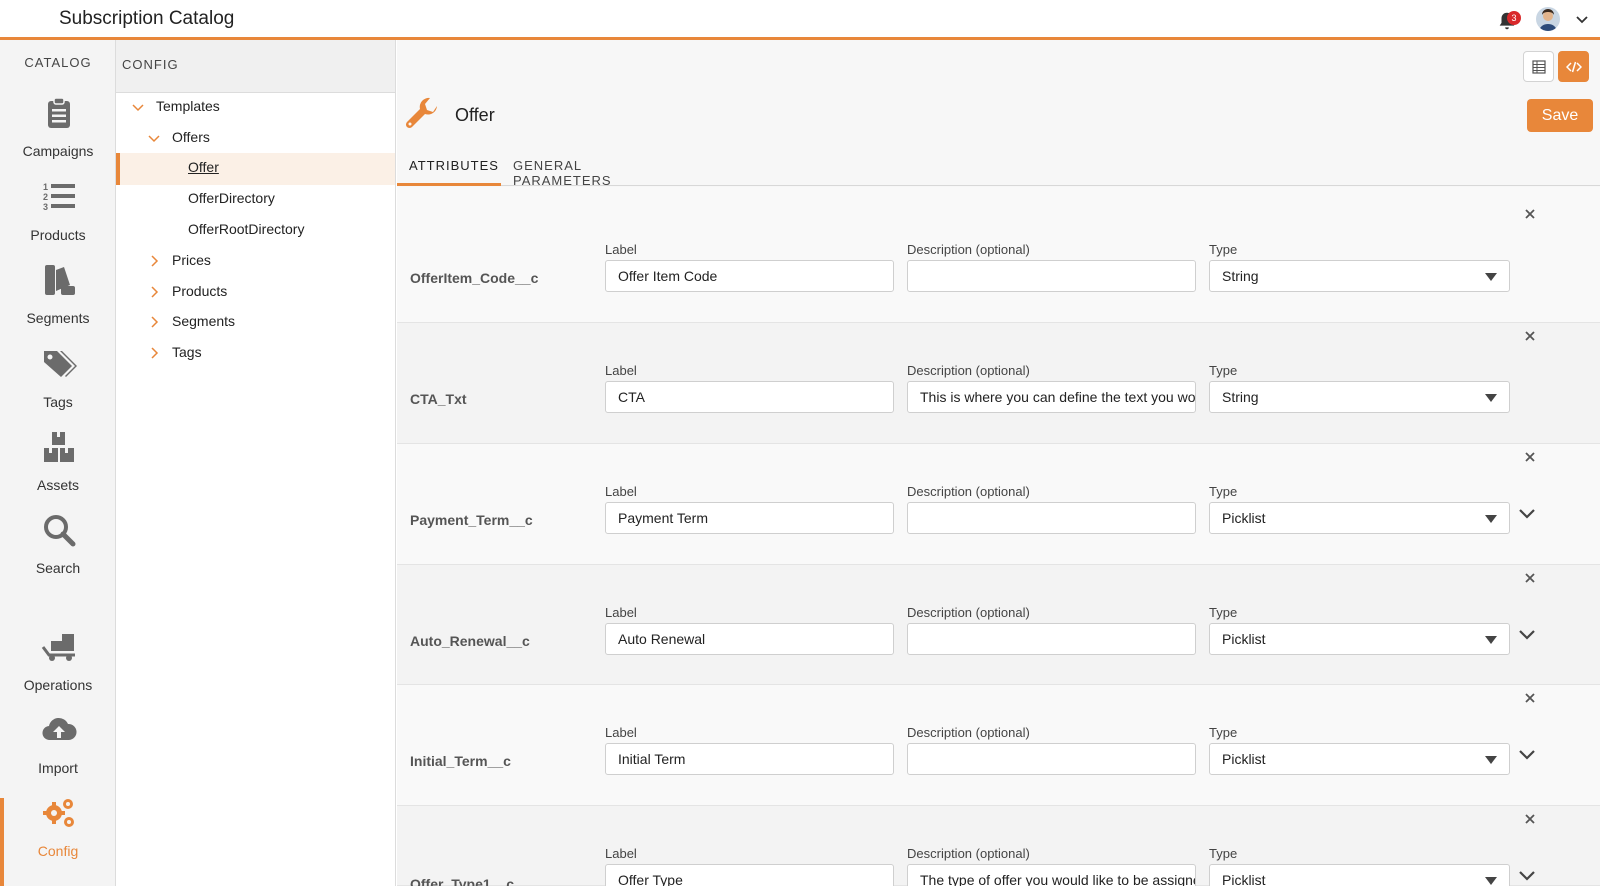 The width and height of the screenshot is (1600, 886). What do you see at coordinates (749, 875) in the screenshot?
I see `label-input: Offer Type` at bounding box center [749, 875].